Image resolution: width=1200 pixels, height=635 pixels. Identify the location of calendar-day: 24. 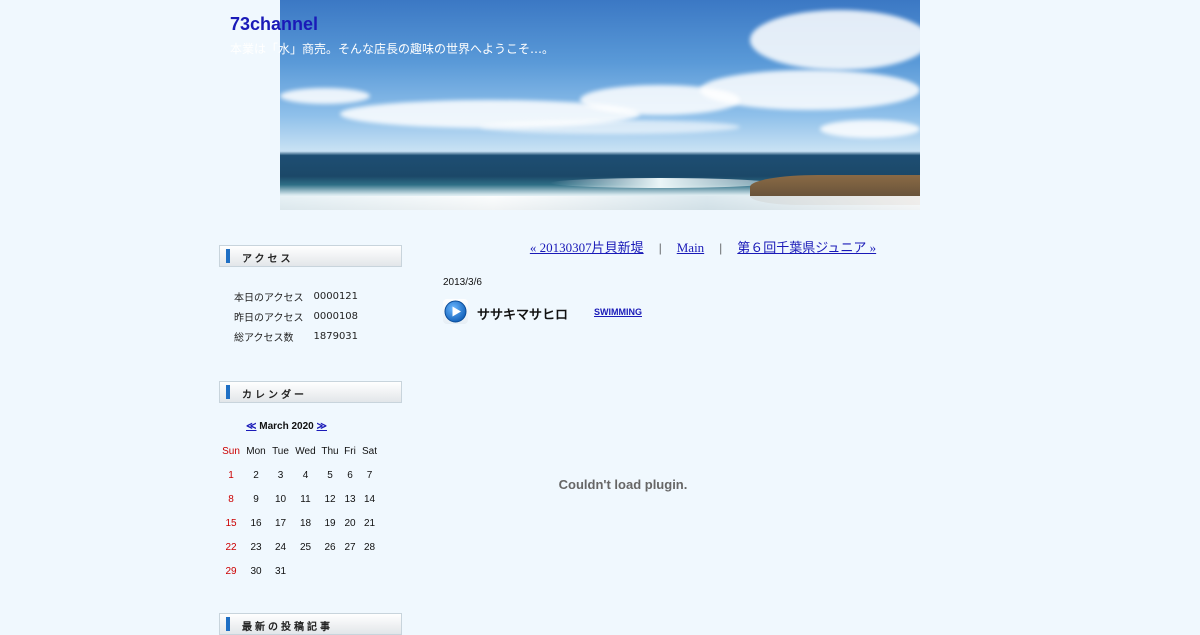
(280, 547).